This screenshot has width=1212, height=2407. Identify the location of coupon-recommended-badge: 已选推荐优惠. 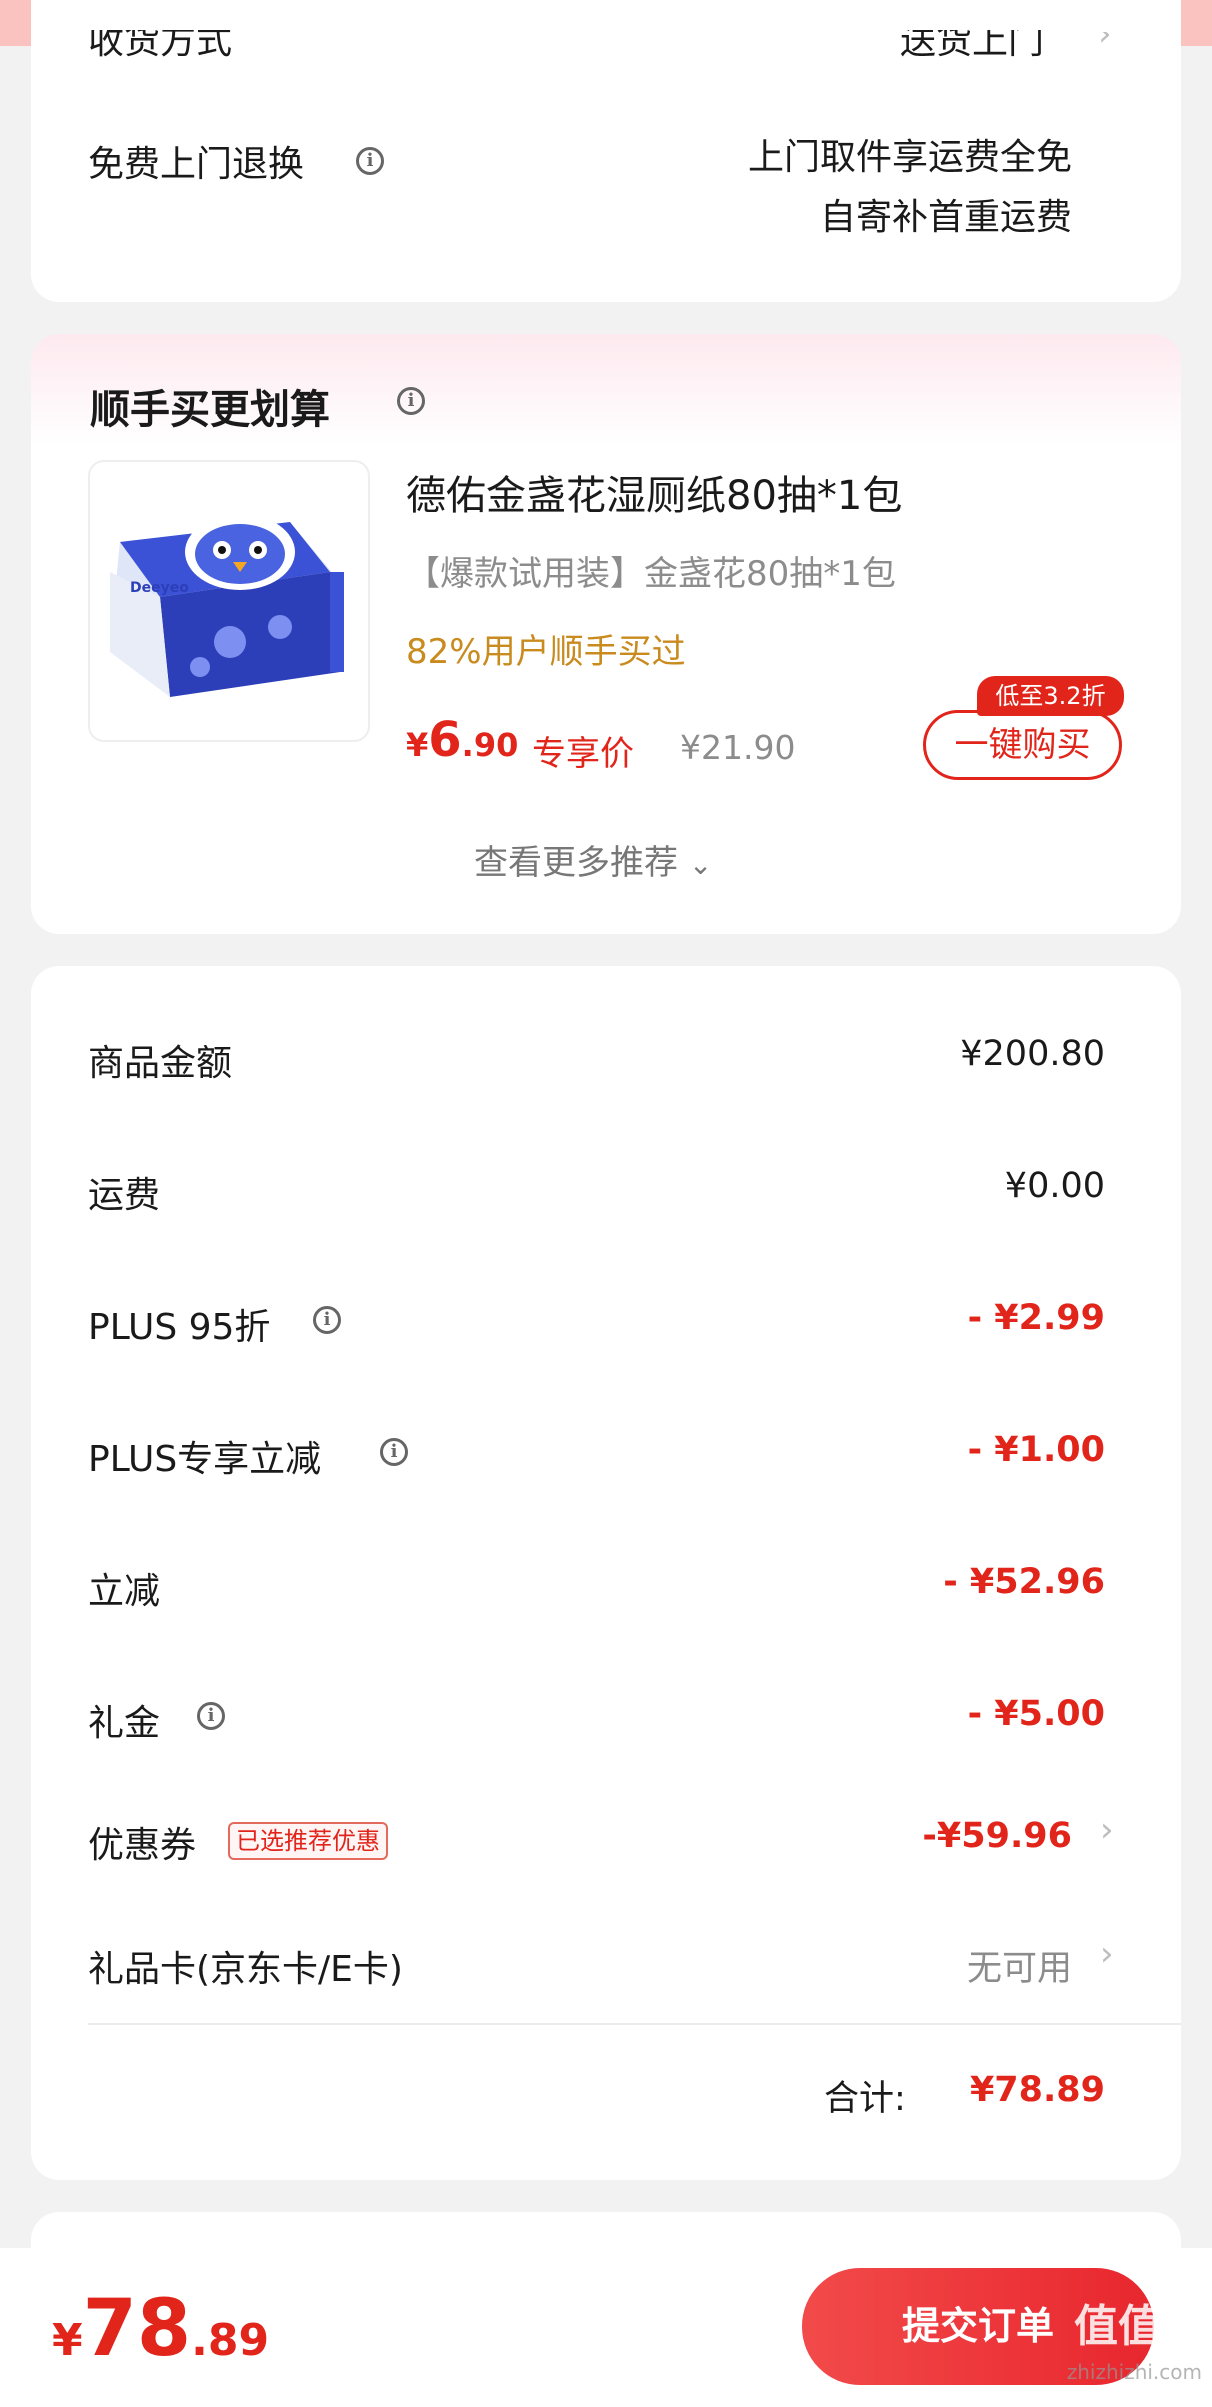
(308, 1841).